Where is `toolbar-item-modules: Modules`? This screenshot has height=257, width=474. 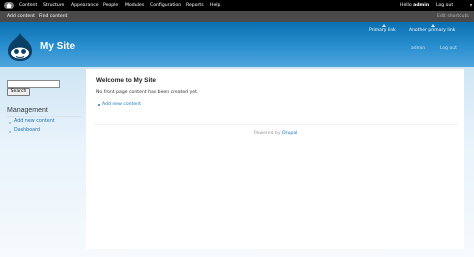
toolbar-item-modules: Modules is located at coordinates (134, 5).